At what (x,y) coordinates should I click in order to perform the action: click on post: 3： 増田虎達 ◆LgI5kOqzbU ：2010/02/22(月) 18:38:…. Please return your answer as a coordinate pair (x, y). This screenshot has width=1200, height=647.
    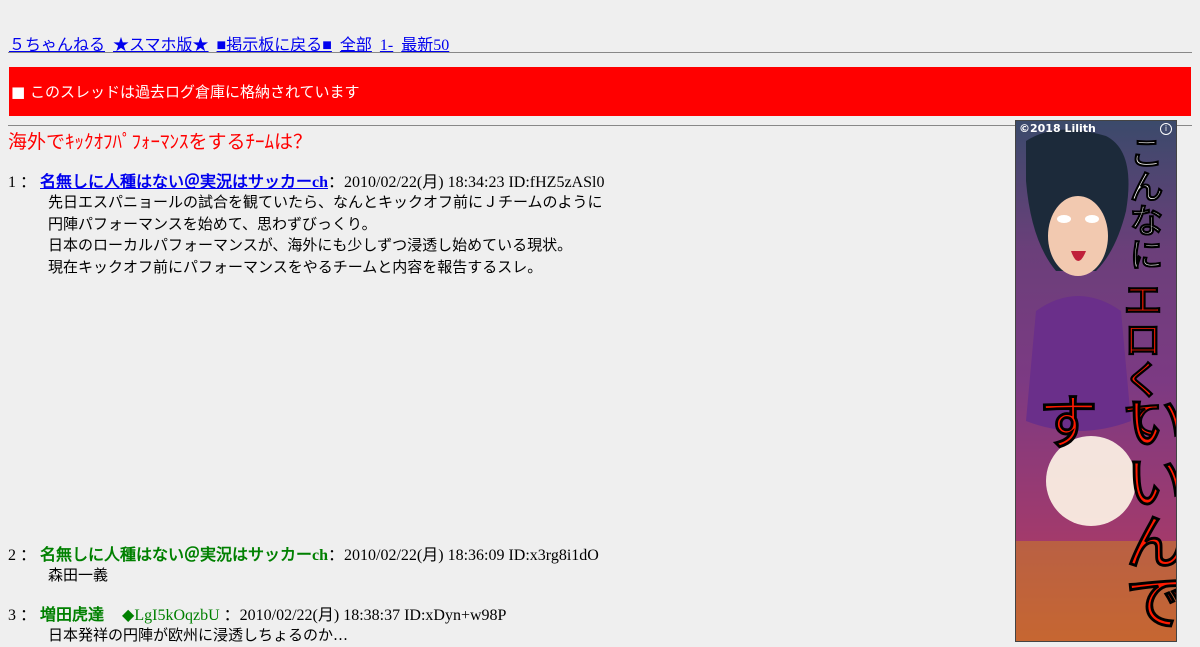
    Looking at the image, I should click on (257, 624).